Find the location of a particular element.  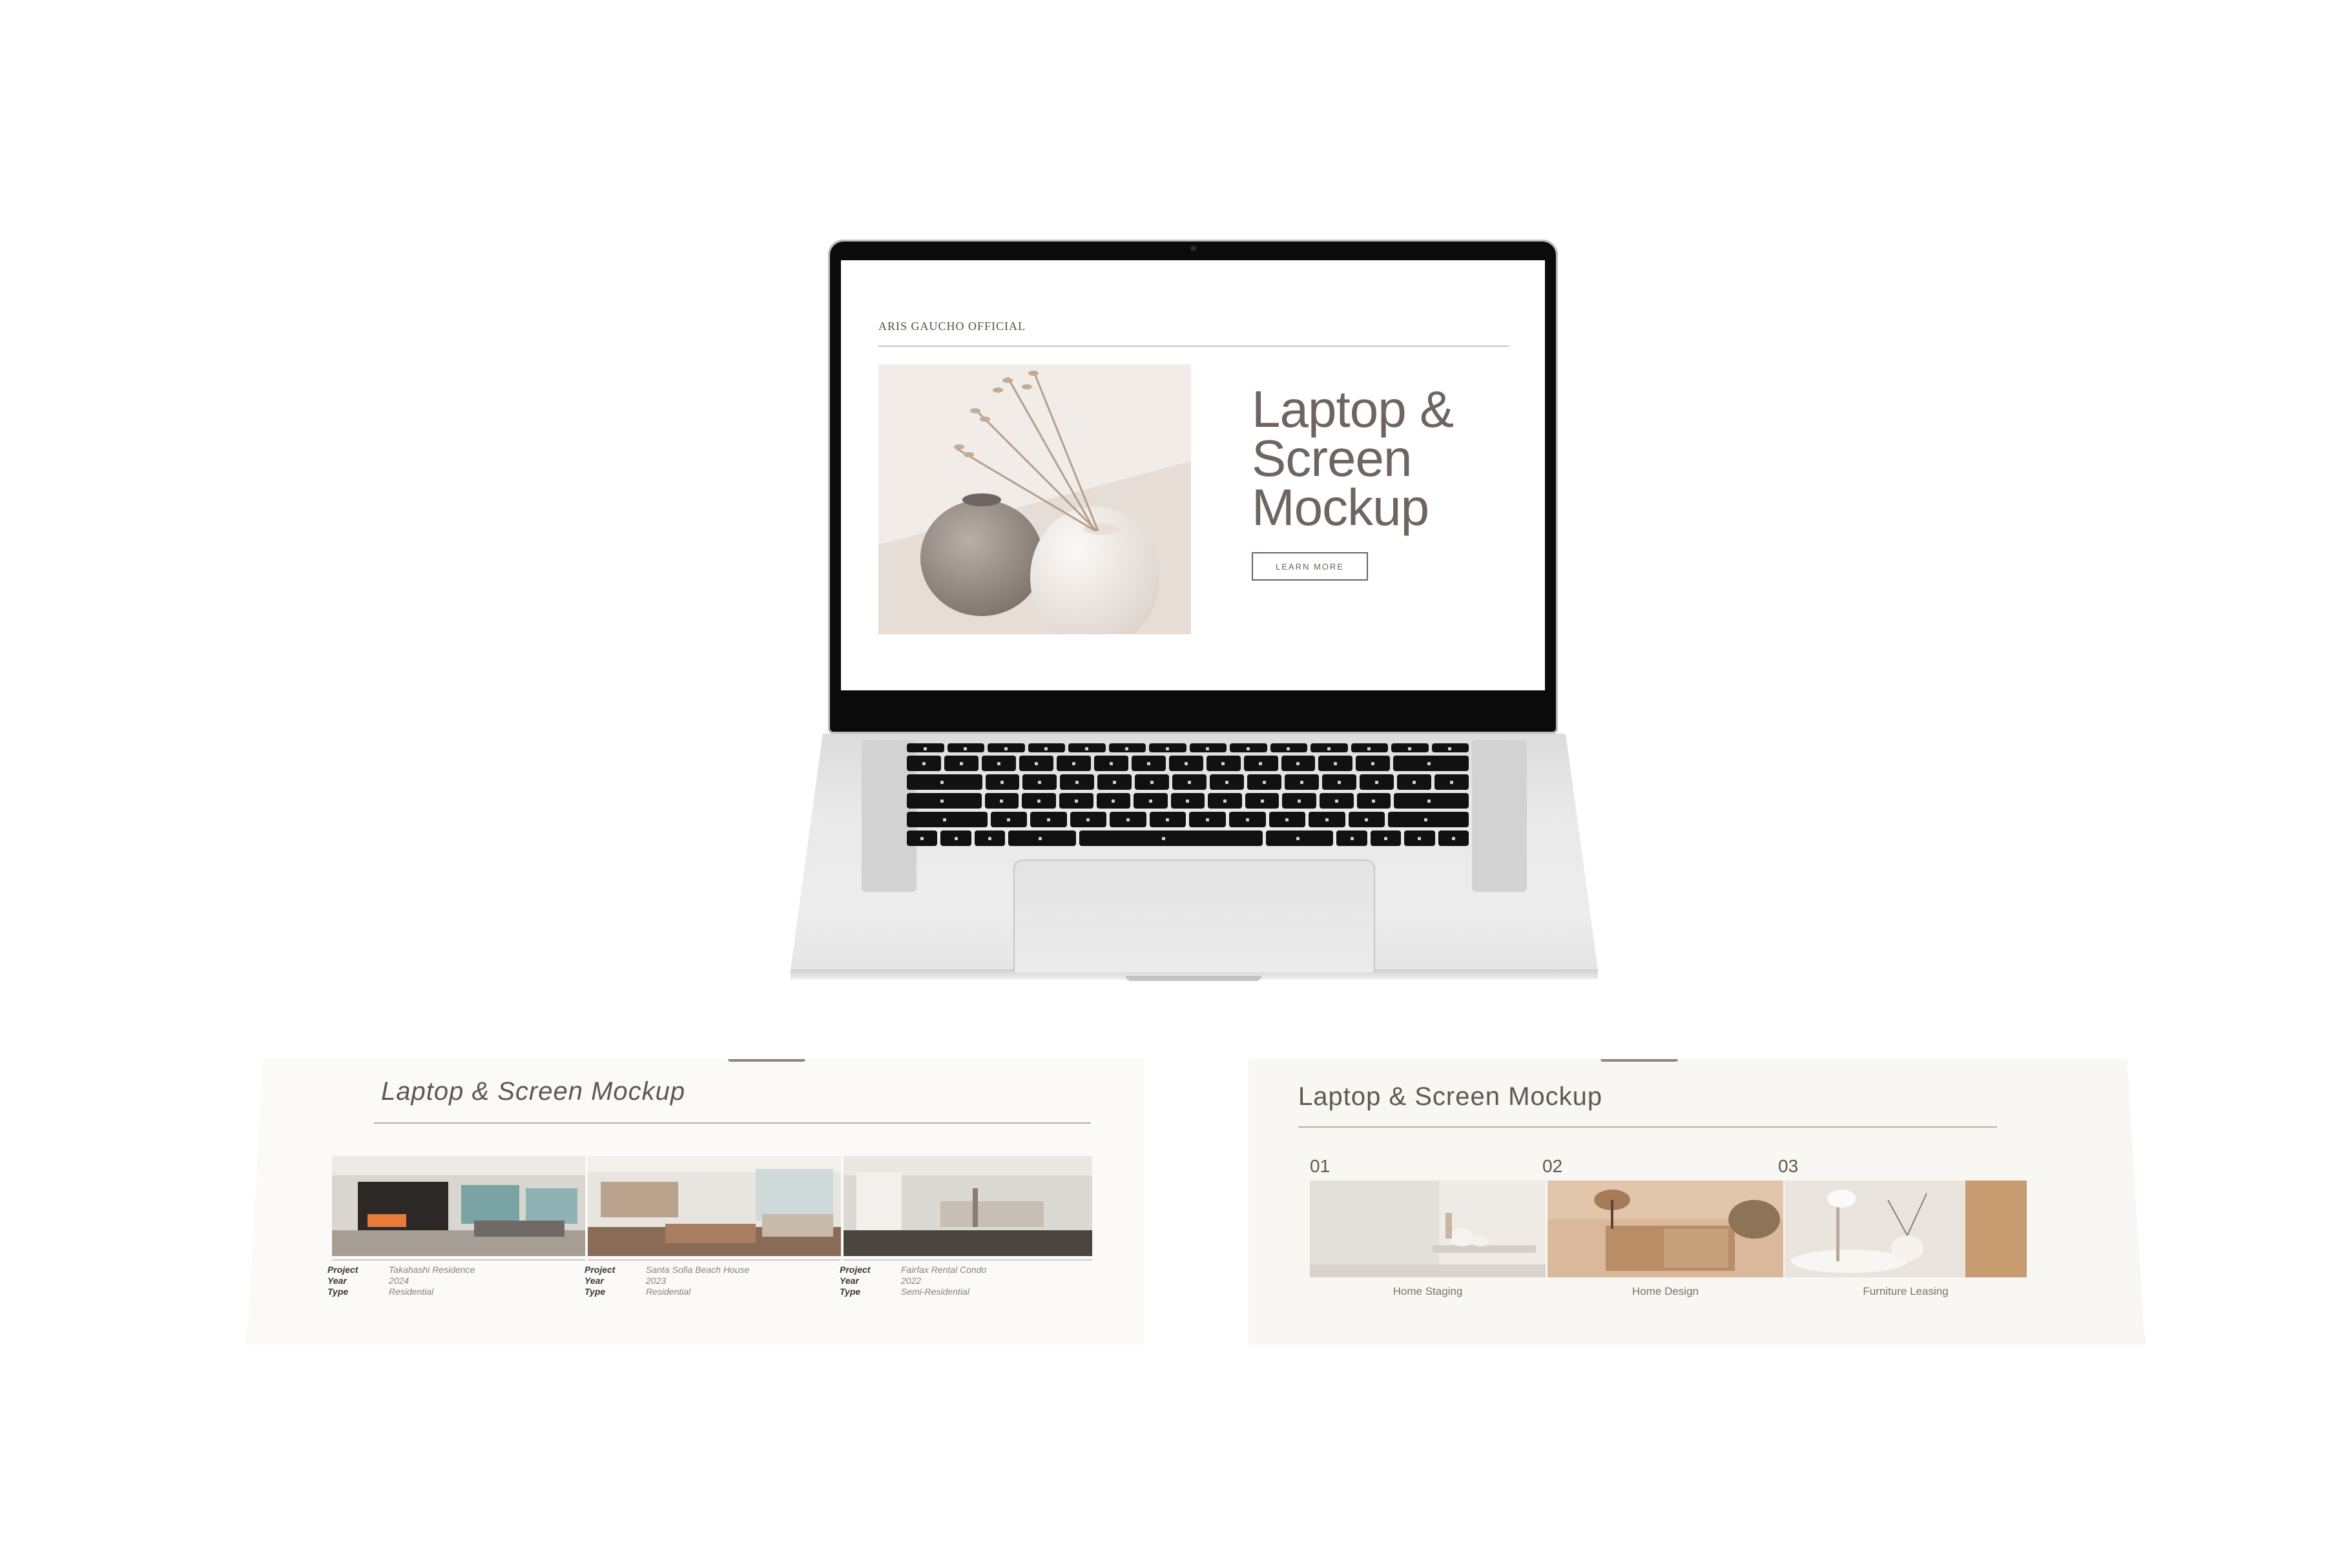

key-arrow-updown is located at coordinates (1420, 838).